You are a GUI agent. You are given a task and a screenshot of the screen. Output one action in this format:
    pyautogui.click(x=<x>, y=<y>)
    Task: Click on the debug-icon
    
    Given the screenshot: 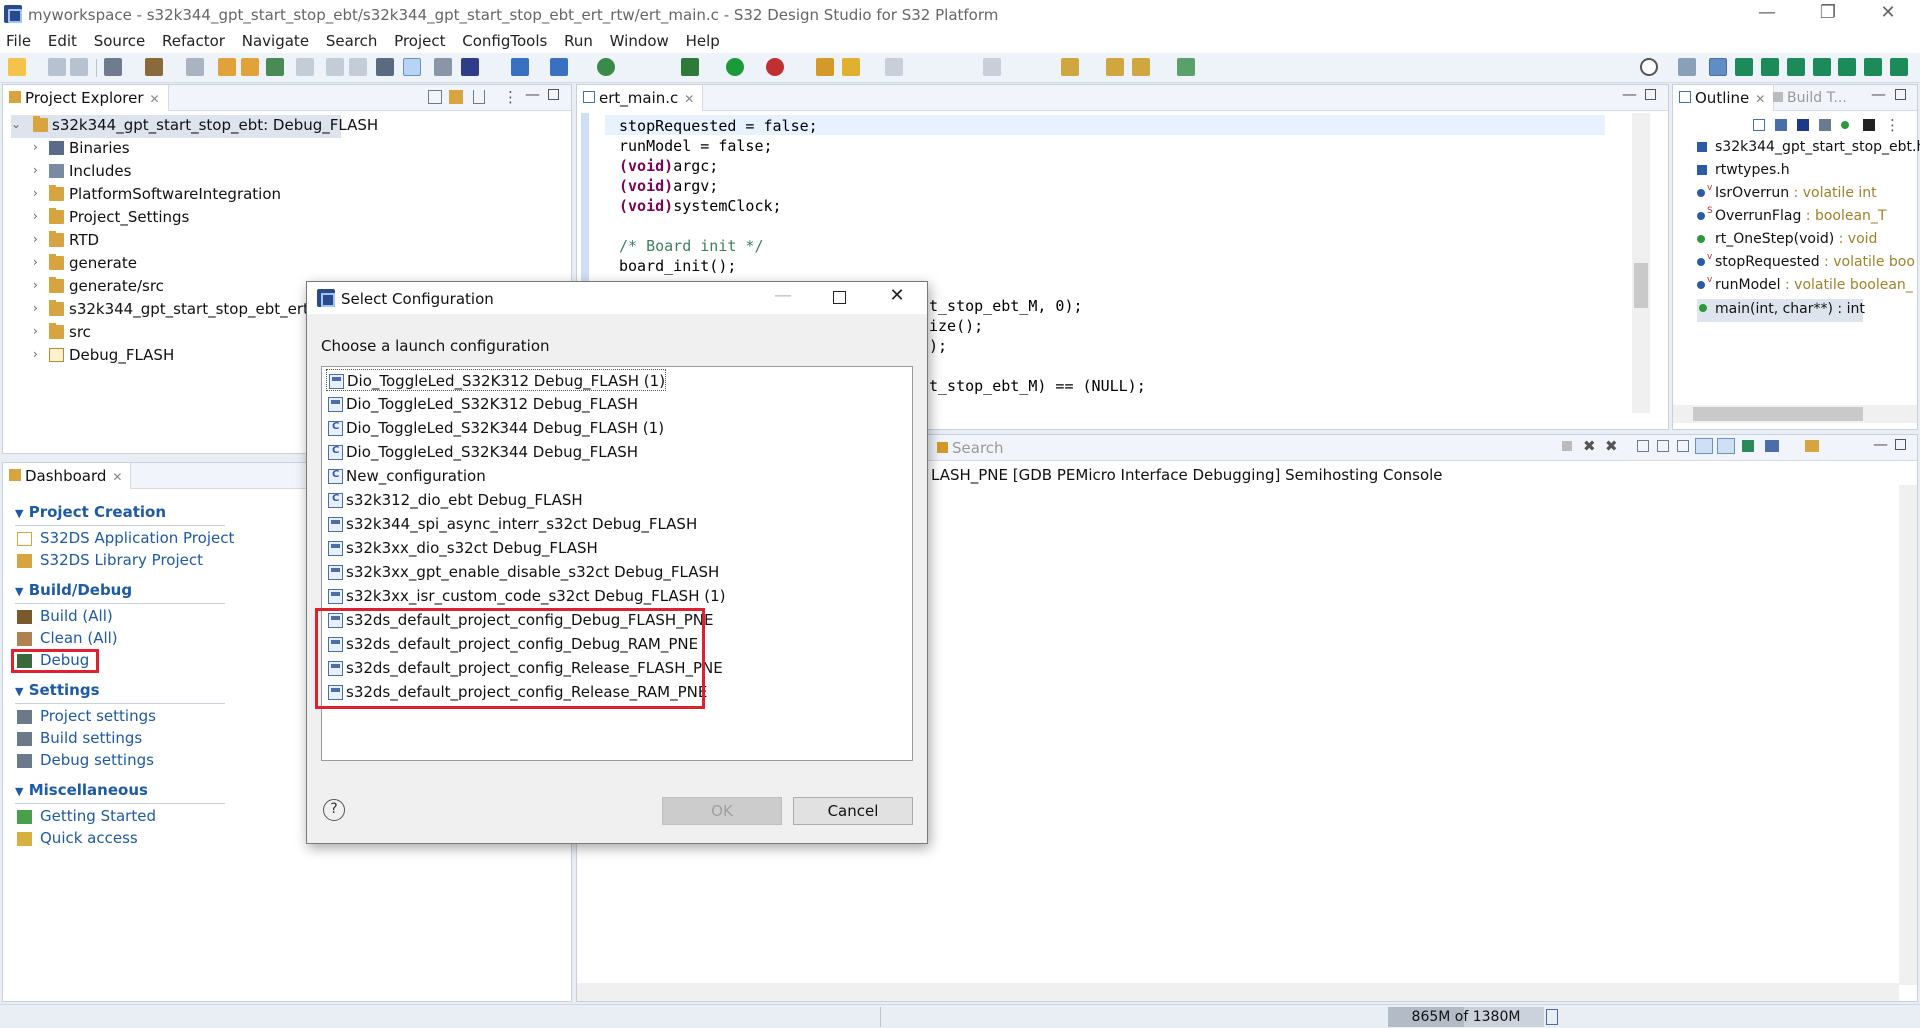 What is the action you would take?
    pyautogui.click(x=690, y=67)
    